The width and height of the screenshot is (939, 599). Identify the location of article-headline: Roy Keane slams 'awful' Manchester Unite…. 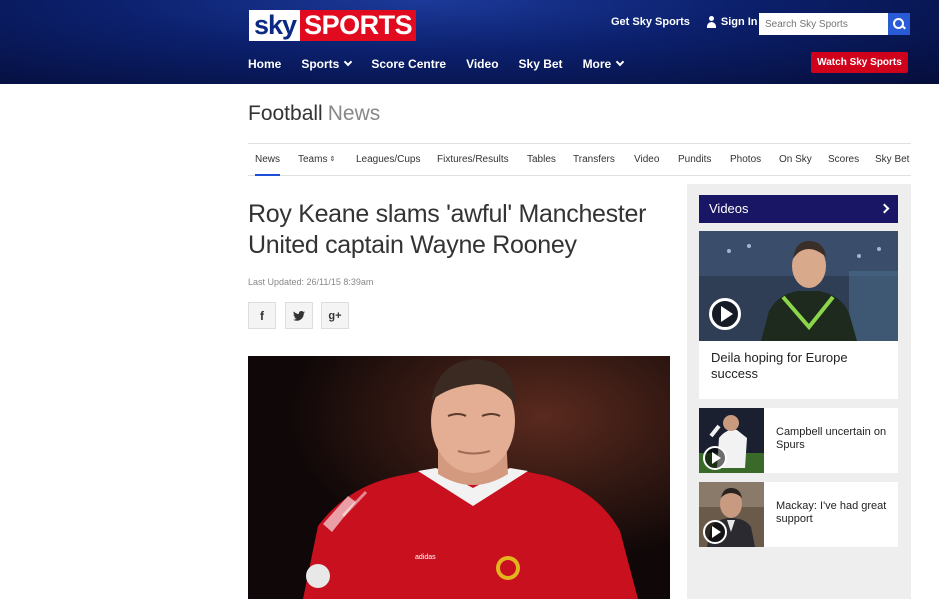
(447, 229).